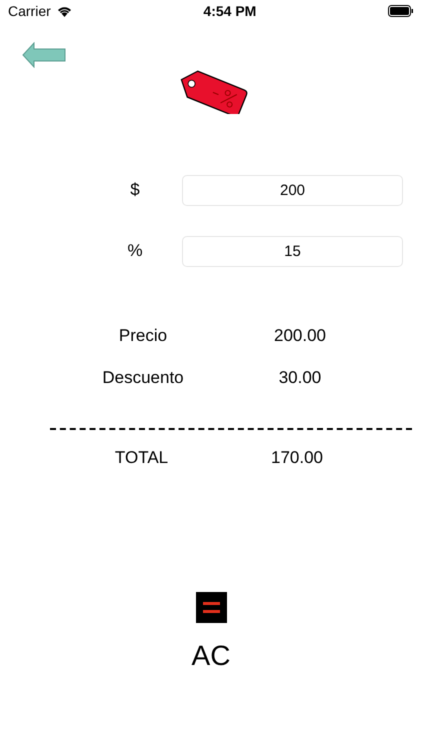 This screenshot has height=750, width=422. I want to click on battery-icon, so click(401, 11).